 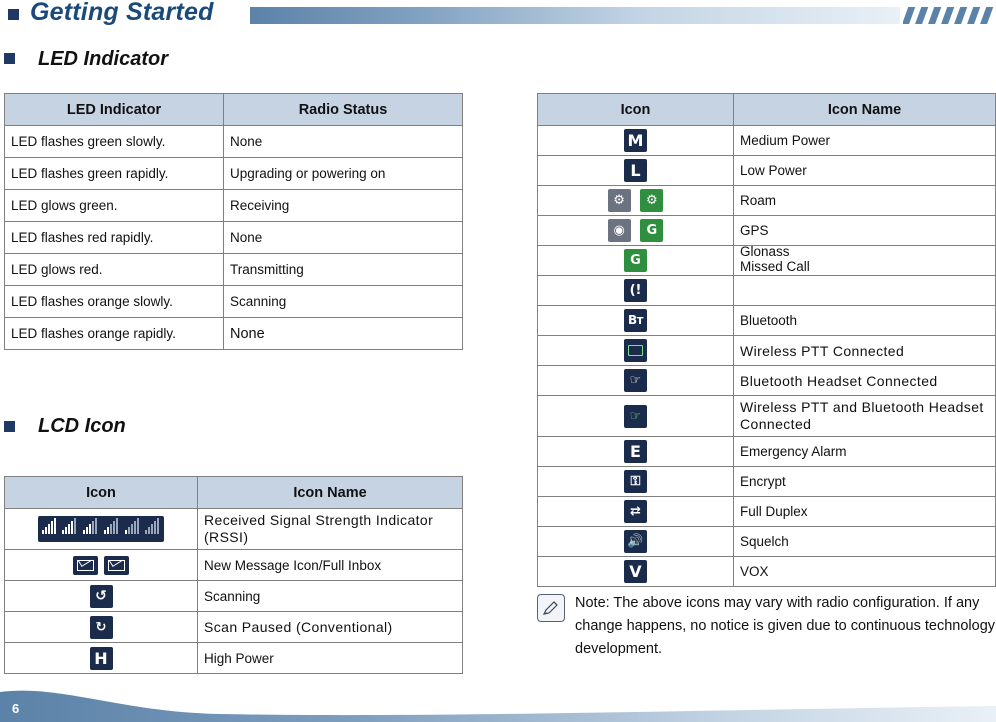 I want to click on wireless-ptt-bluetooth-headset-icon: ☞, so click(x=635, y=416).